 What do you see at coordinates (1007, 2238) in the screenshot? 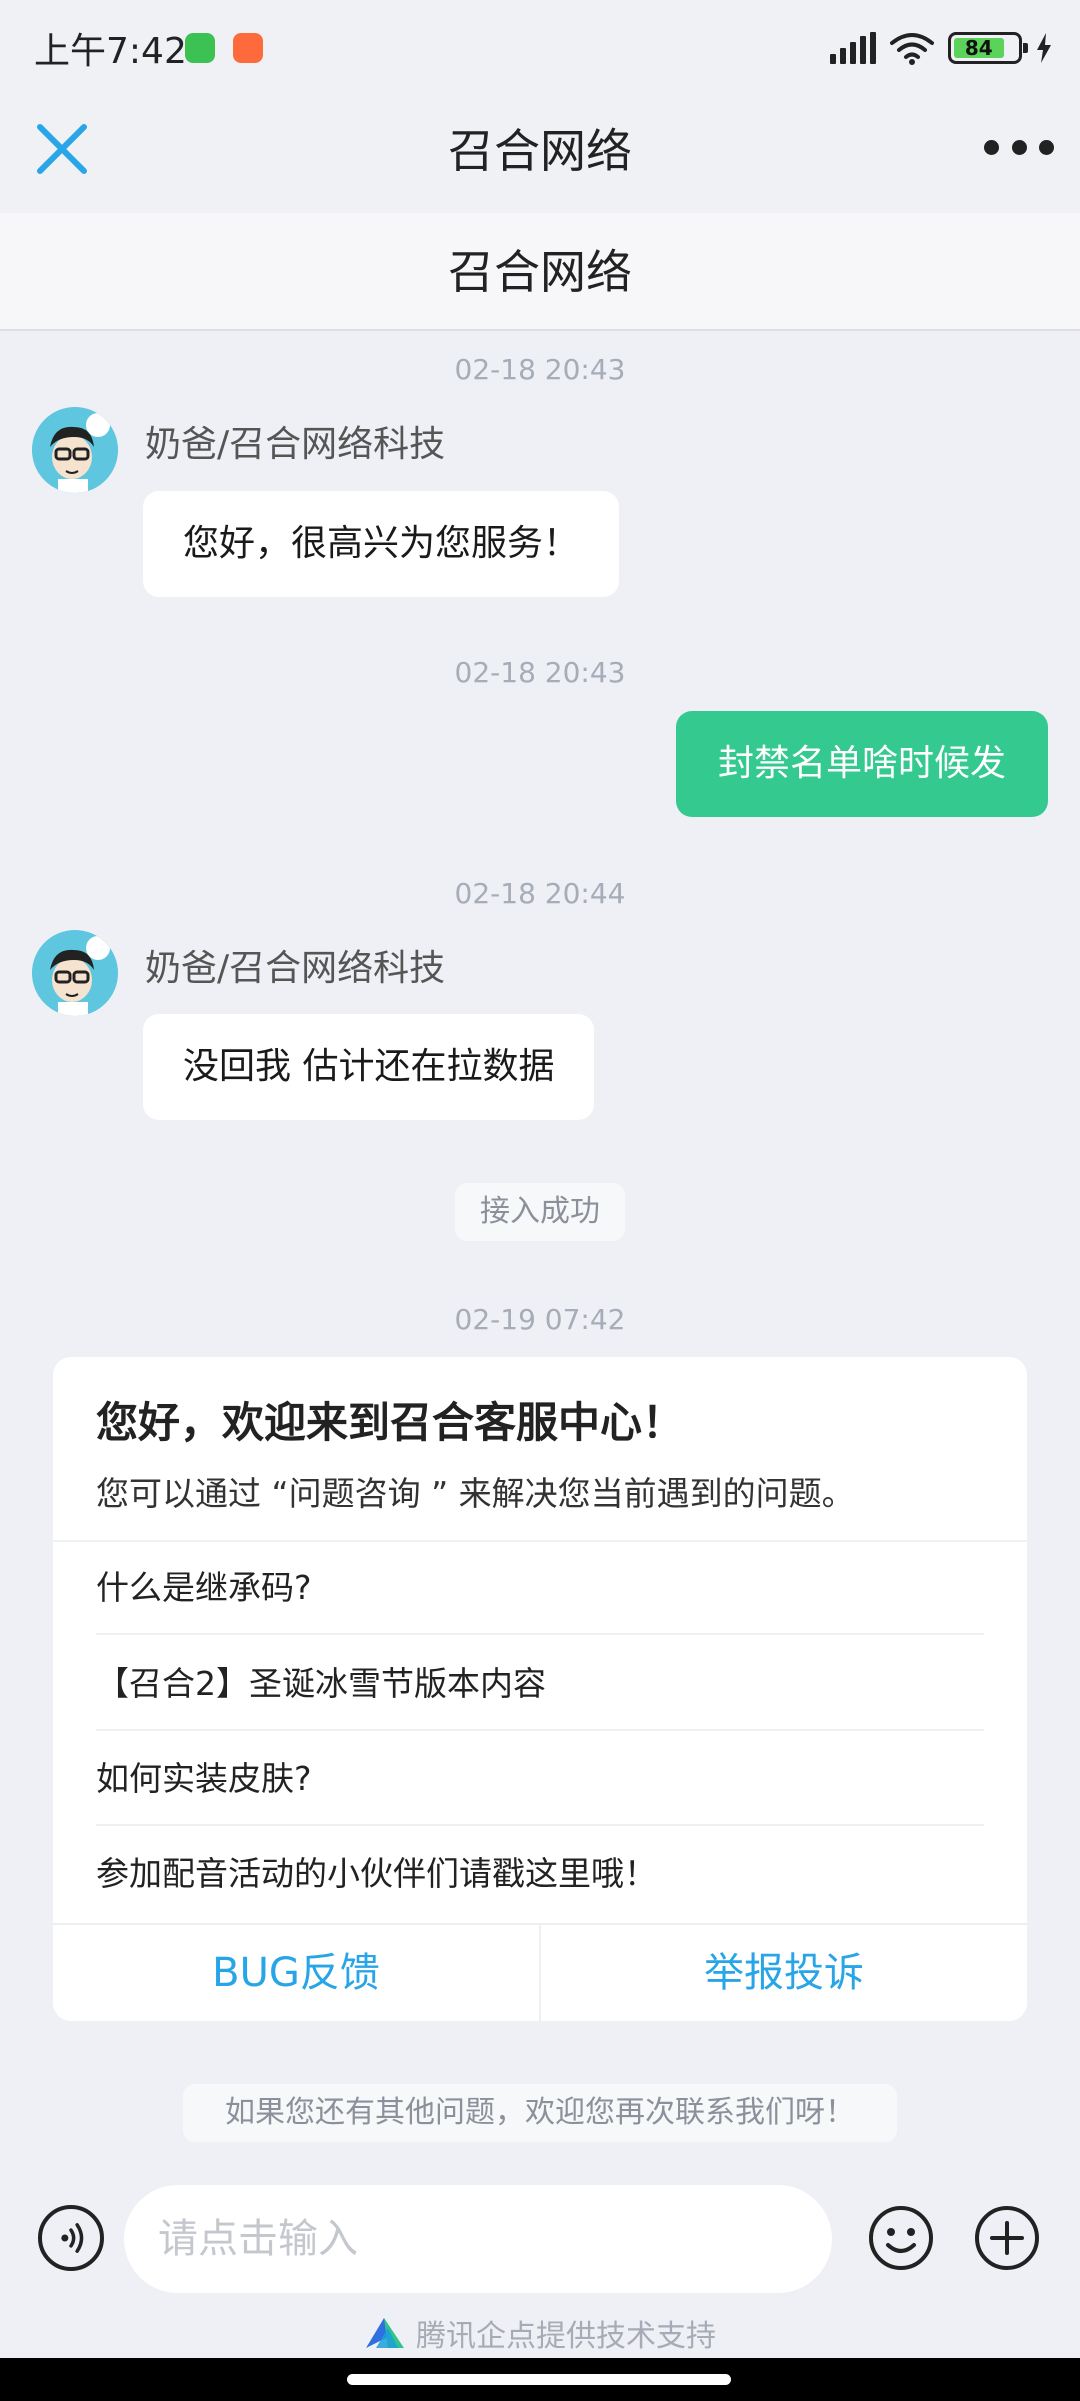
I see `add-attachment-icon` at bounding box center [1007, 2238].